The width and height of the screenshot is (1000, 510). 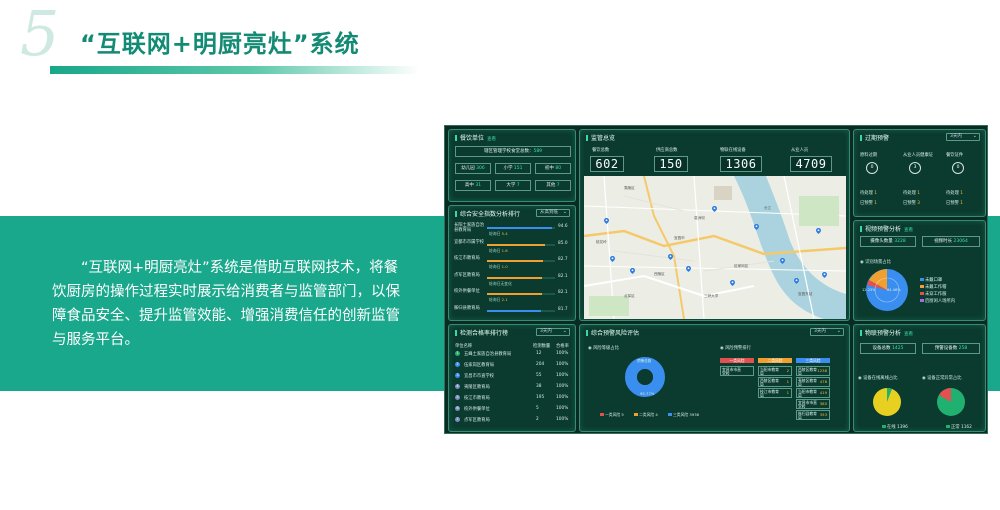 I want to click on expired-sub-label: 已预警, so click(x=909, y=203).